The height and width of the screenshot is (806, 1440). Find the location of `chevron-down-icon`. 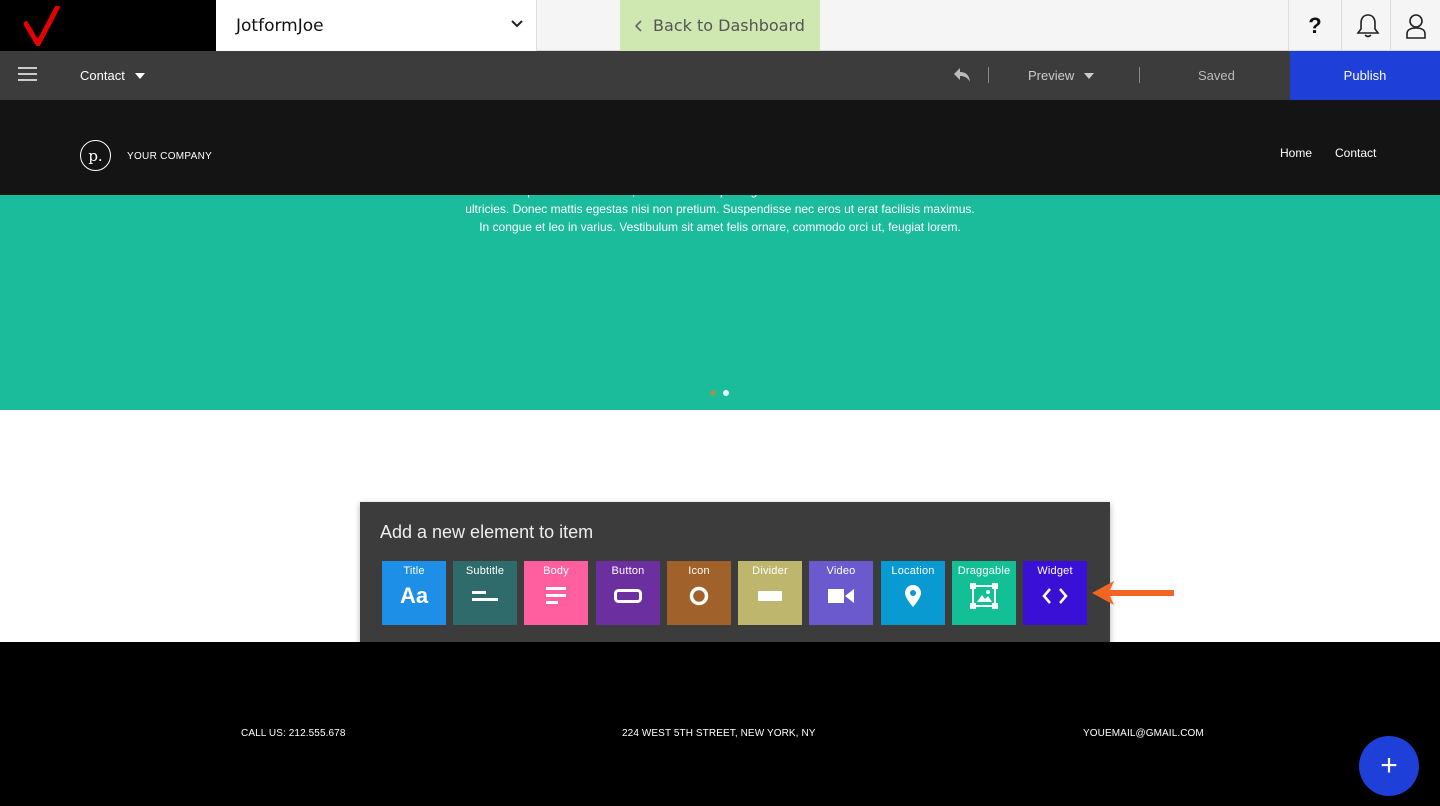

chevron-down-icon is located at coordinates (517, 24).